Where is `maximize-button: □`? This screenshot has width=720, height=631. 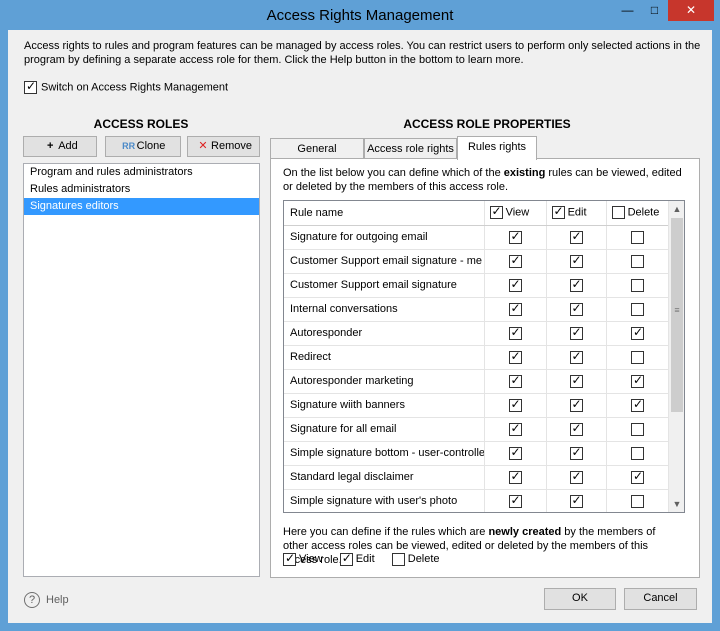
maximize-button: □ is located at coordinates (654, 10).